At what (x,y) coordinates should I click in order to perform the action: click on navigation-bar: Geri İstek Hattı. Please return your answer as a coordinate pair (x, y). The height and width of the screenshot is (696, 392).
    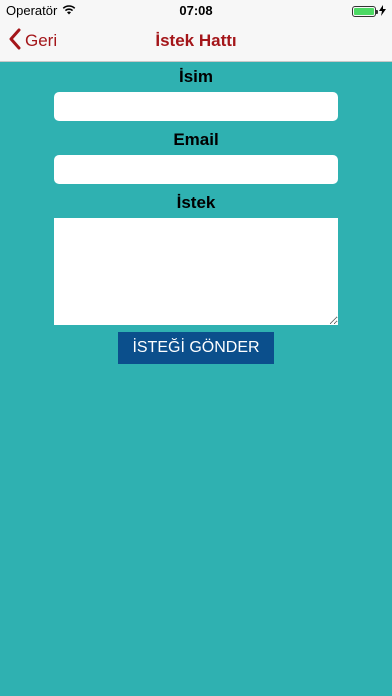
    Looking at the image, I should click on (196, 41).